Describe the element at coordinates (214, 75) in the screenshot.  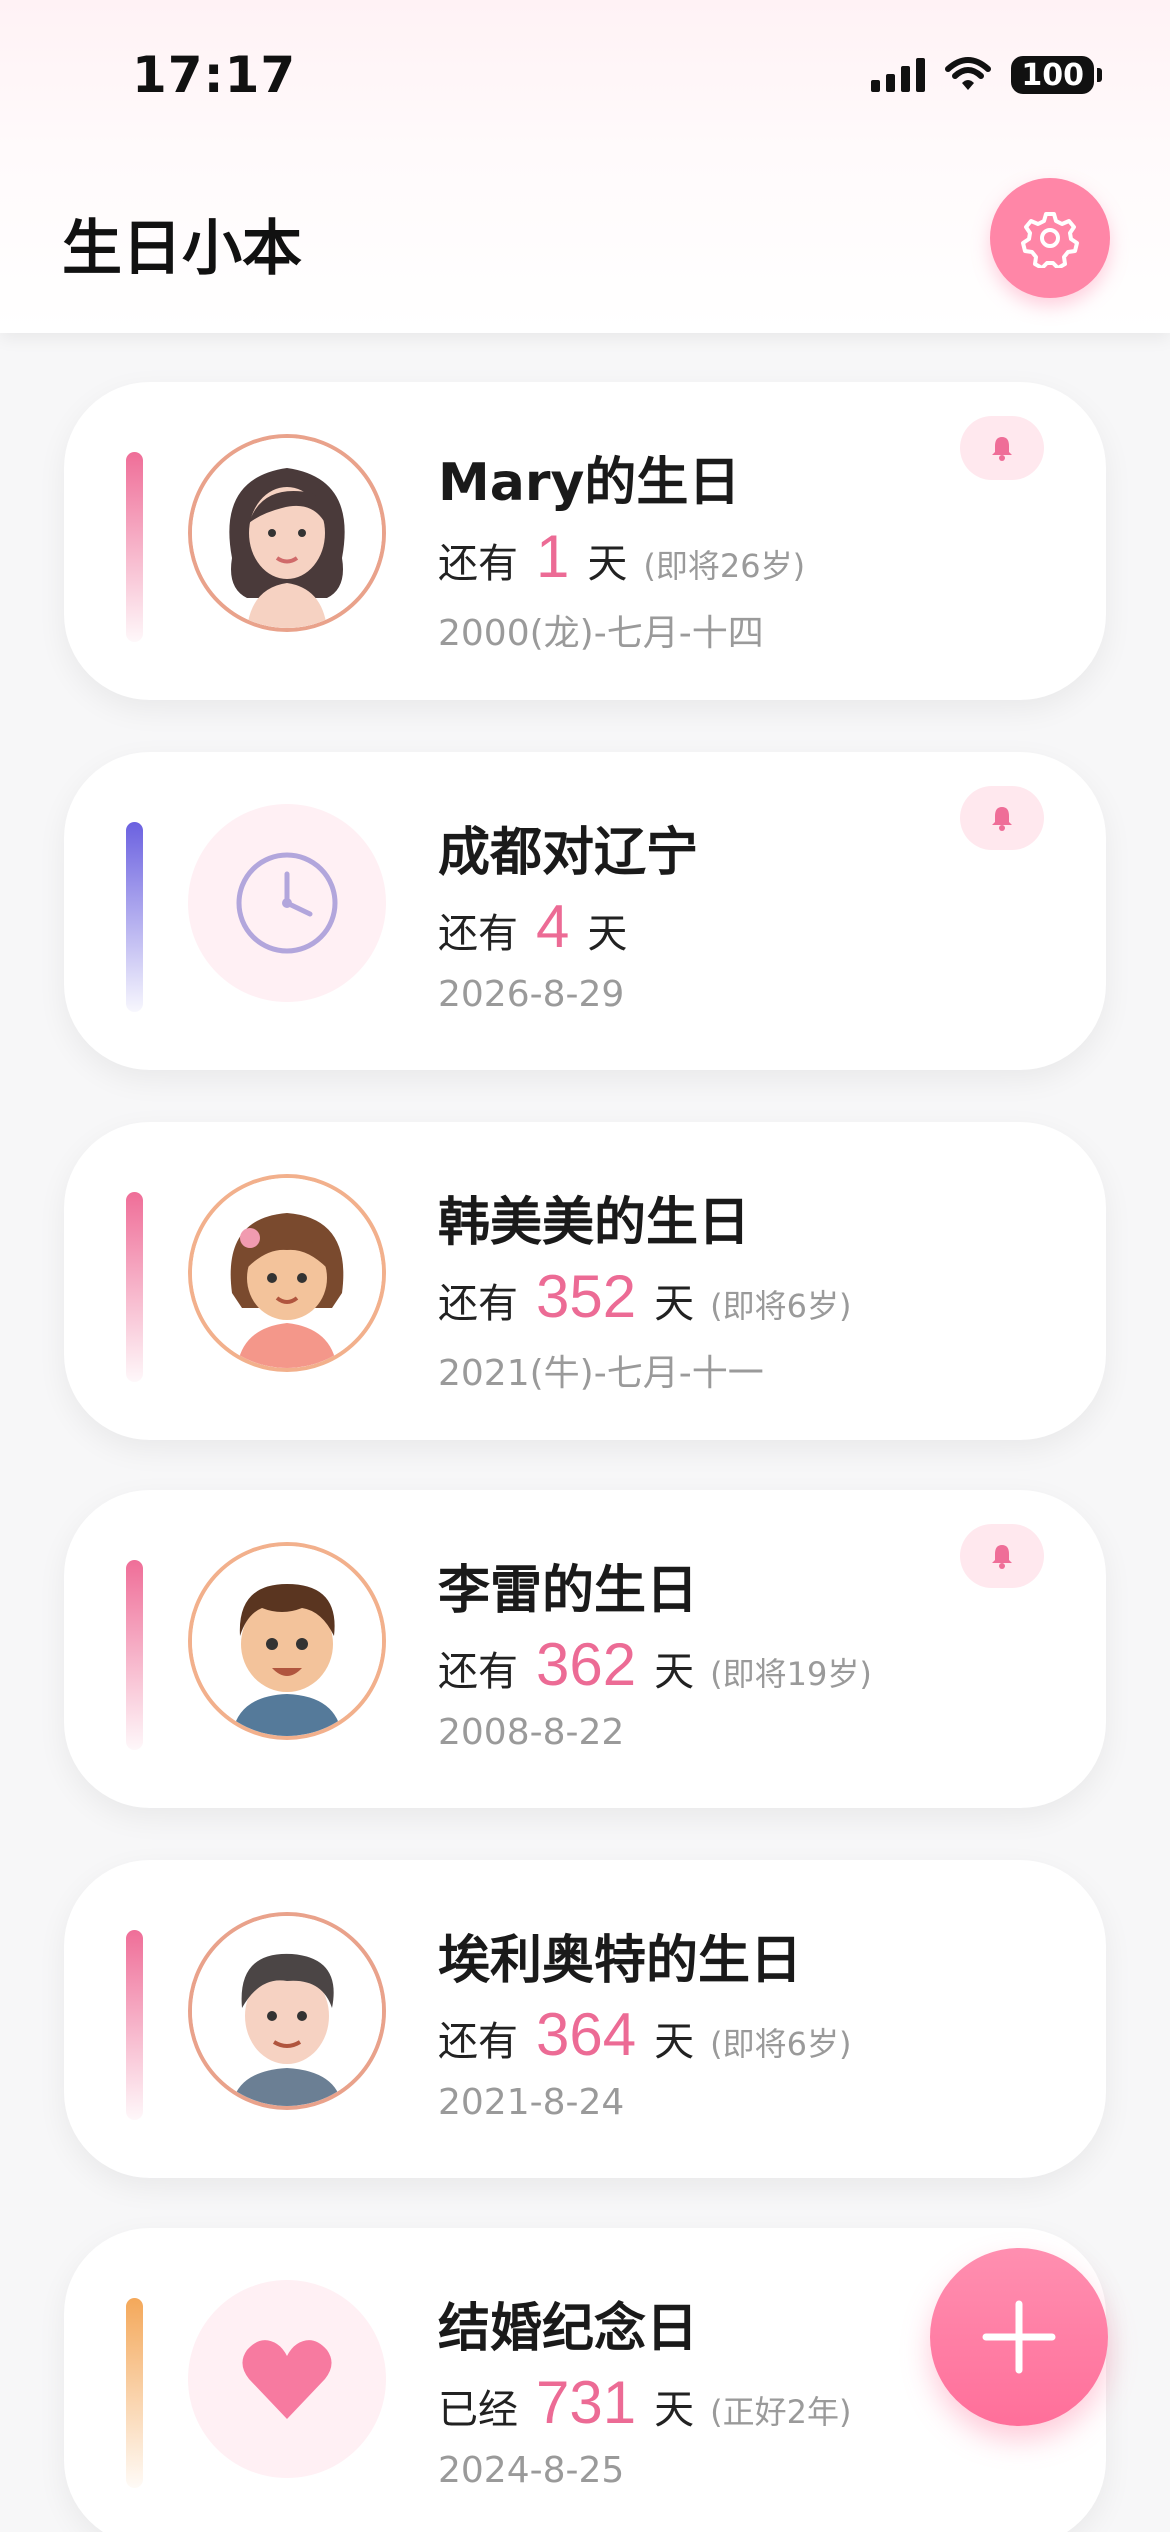
I see `status-time: 17:17` at that location.